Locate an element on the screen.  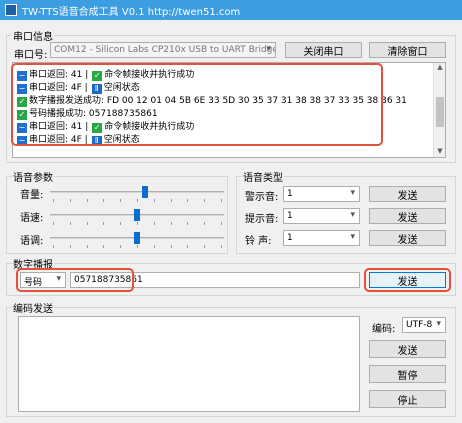
pitch-label: 语调: is located at coordinates (32, 241).